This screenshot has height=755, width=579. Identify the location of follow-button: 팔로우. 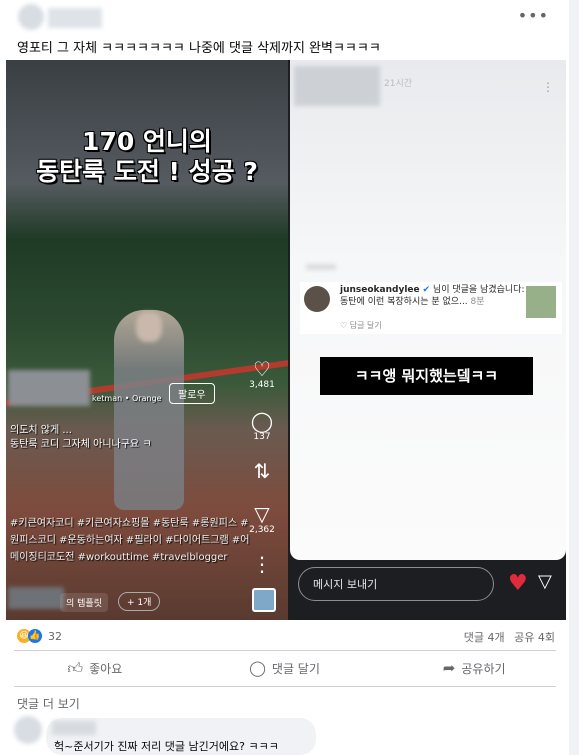
(192, 393).